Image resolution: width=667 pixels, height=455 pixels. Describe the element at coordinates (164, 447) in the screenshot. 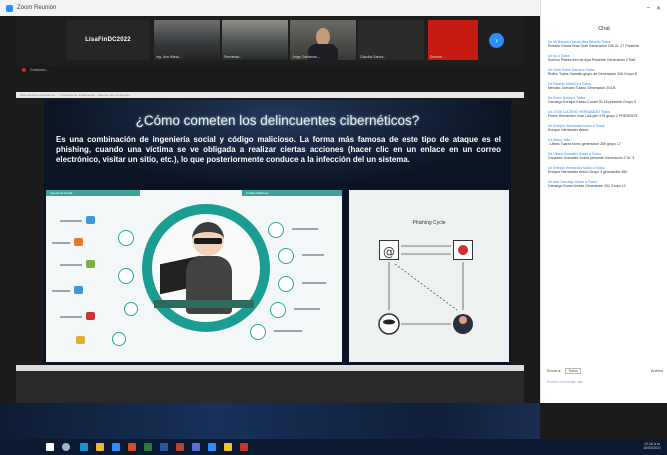

I see `word-icon` at that location.